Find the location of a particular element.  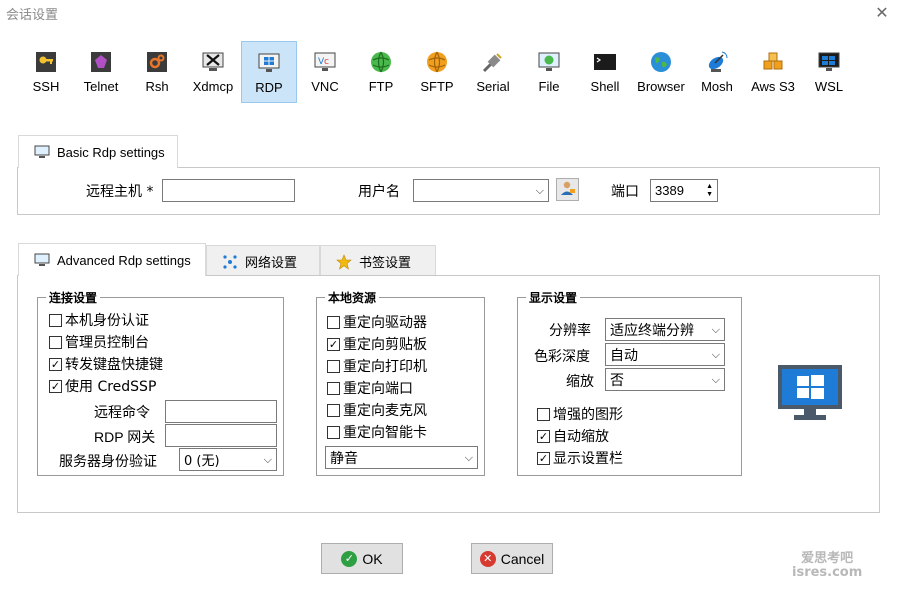

watermark: 爱思考吧 isres.com is located at coordinates (827, 566).